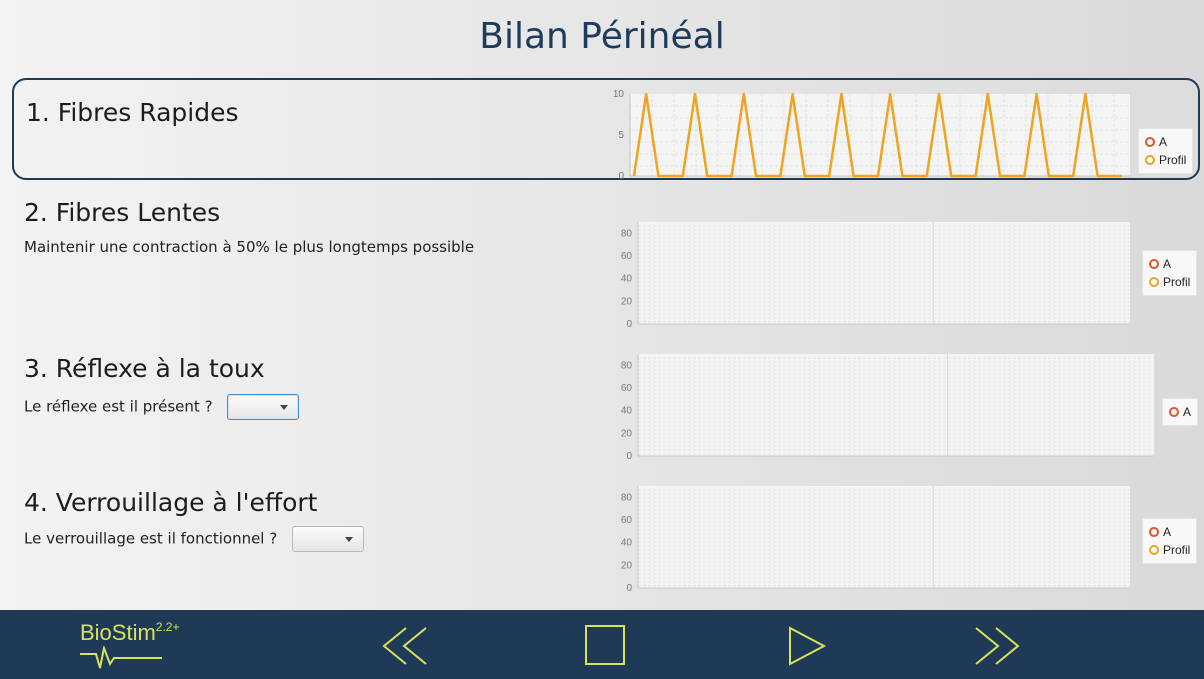 The height and width of the screenshot is (679, 1204). I want to click on y-tick-label: 10, so click(619, 94).